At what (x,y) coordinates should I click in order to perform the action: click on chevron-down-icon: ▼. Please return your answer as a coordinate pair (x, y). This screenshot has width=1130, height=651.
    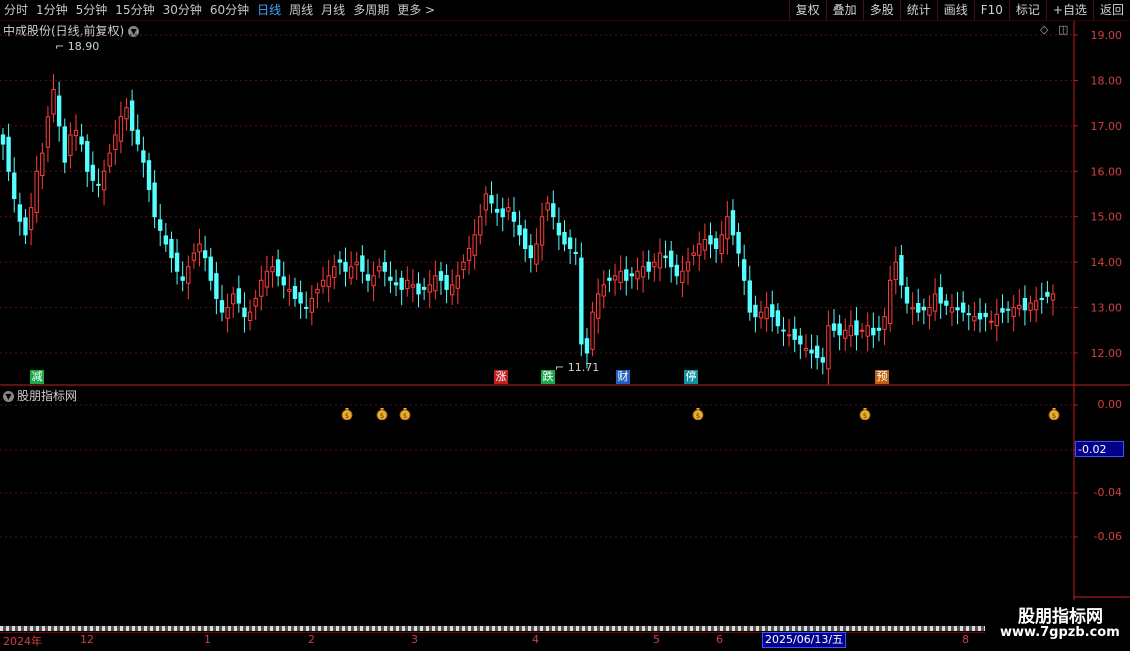
    Looking at the image, I should click on (8, 396).